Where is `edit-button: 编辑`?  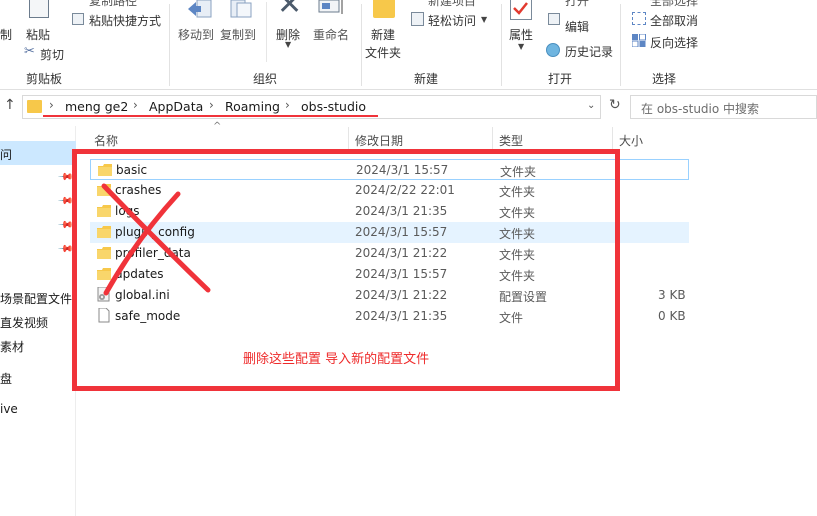
edit-button: 编辑 is located at coordinates (577, 26).